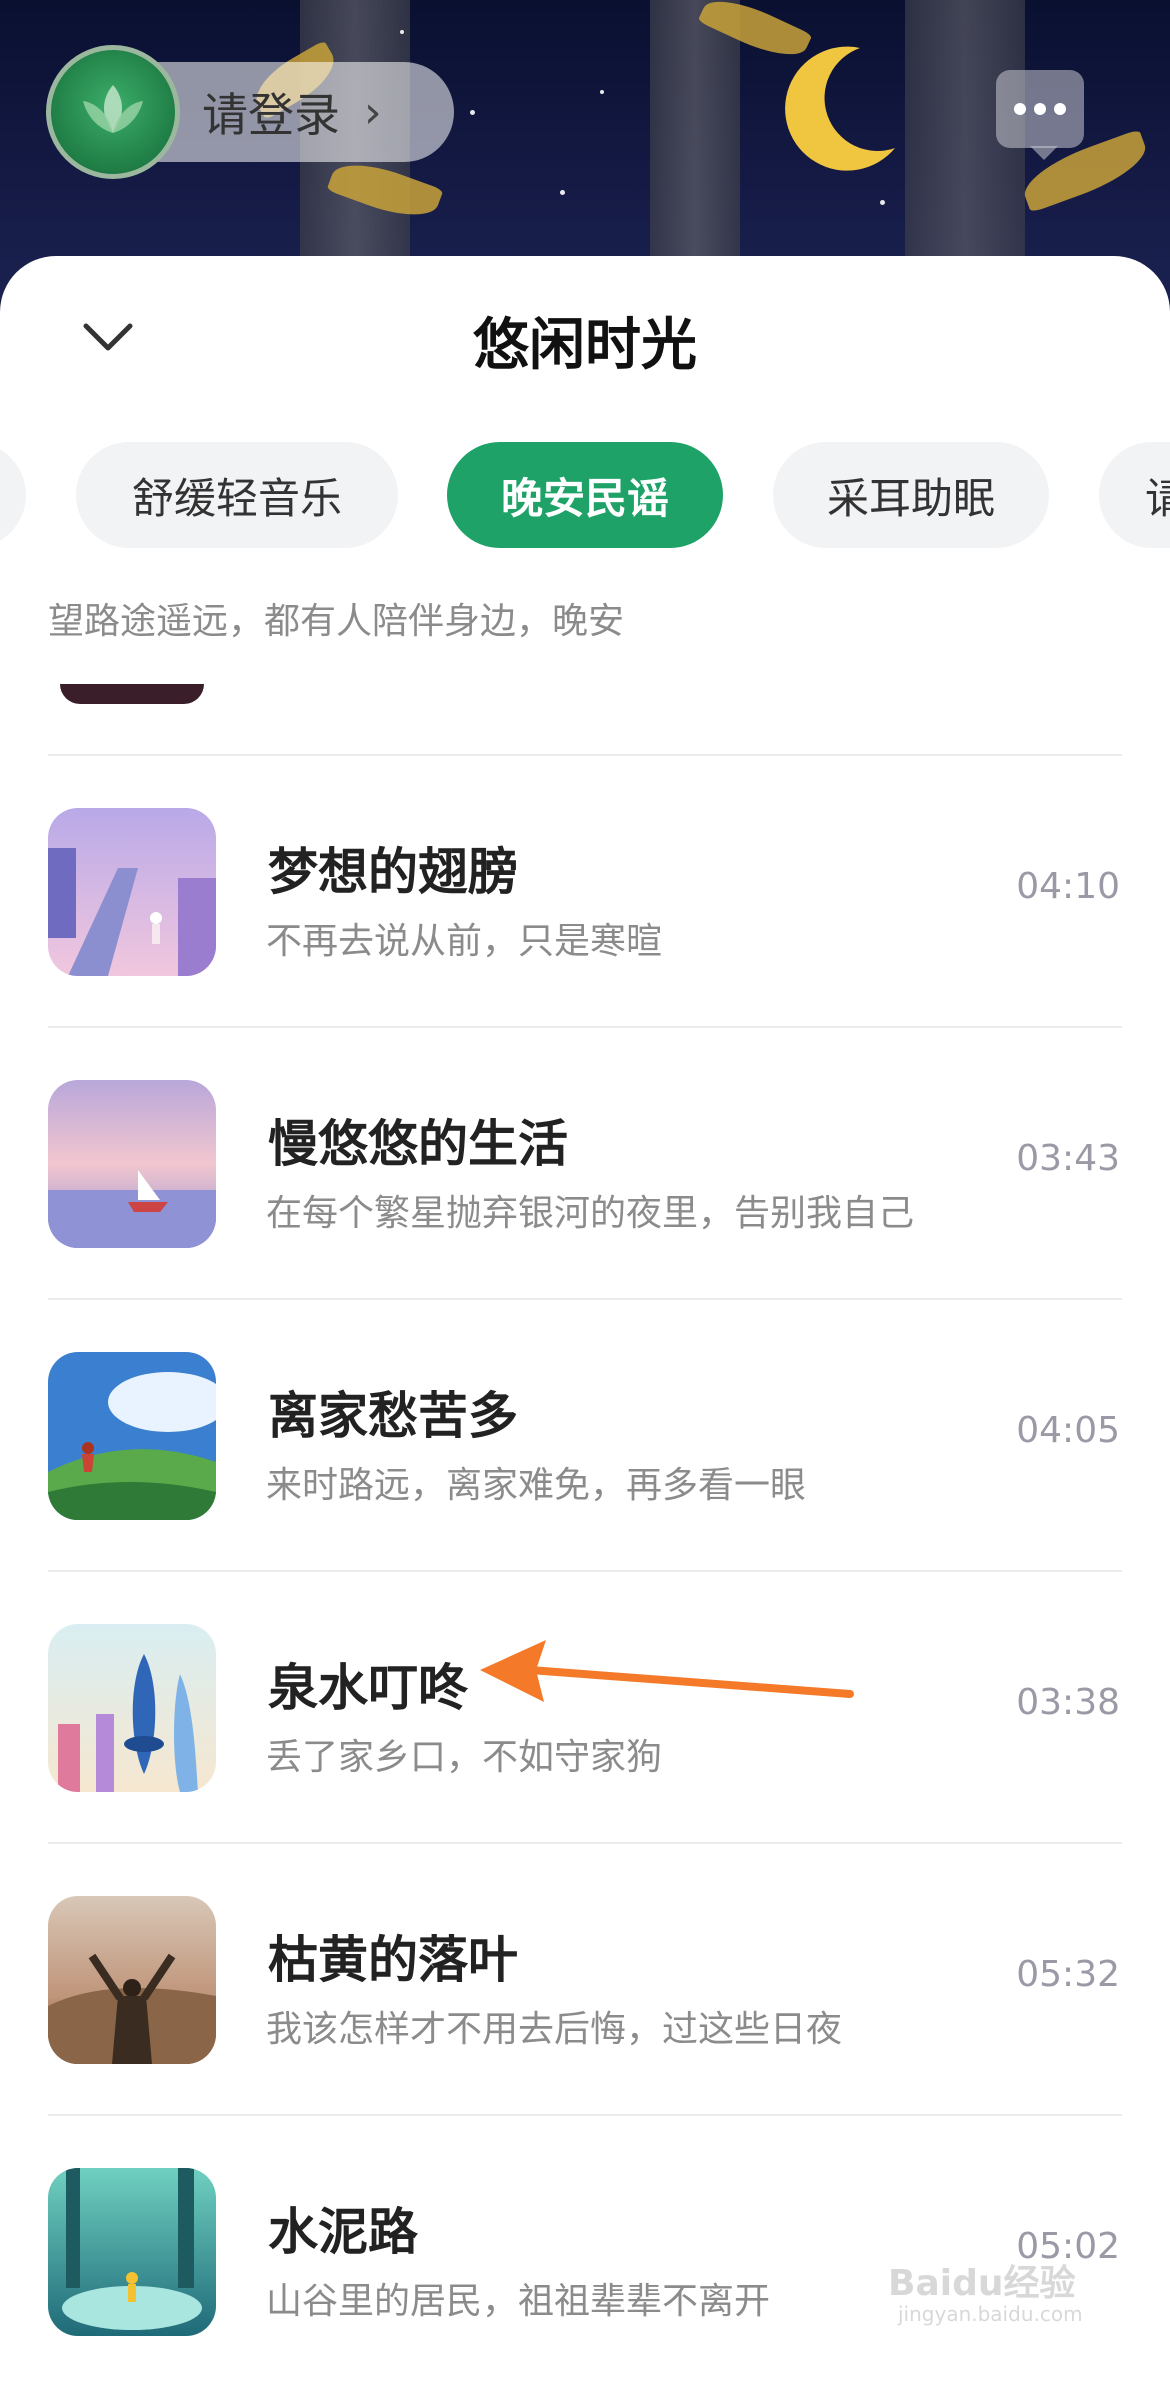 The image size is (1170, 2386). What do you see at coordinates (554, 2029) in the screenshot?
I see `song-subtitle: 我该怎样才不用去后悔，过这些日夜` at bounding box center [554, 2029].